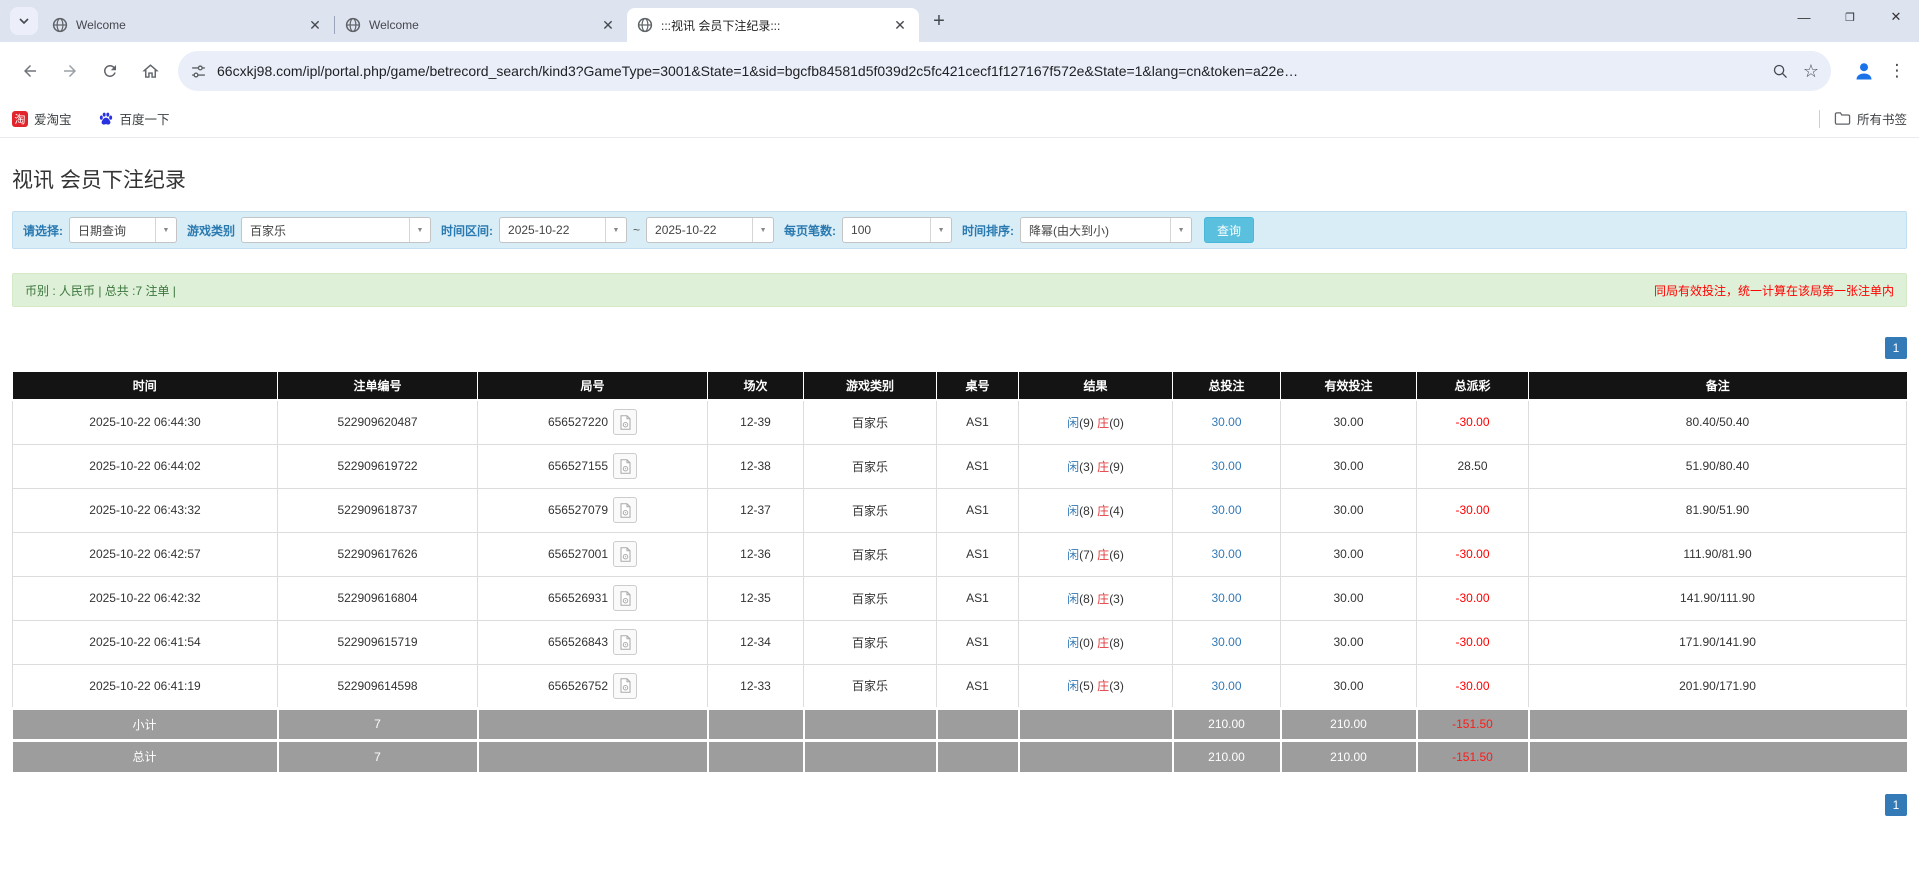  What do you see at coordinates (1116, 642) in the screenshot?
I see `result-banker-score: (8)` at bounding box center [1116, 642].